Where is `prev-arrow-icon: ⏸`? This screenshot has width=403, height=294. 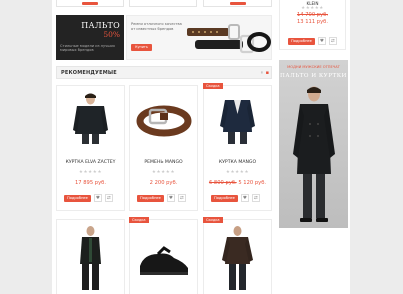 prev-arrow-icon: ⏸ is located at coordinates (261, 73).